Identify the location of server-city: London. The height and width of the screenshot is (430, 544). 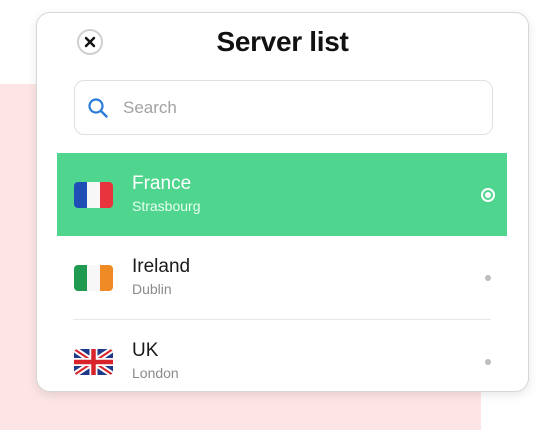
(155, 373).